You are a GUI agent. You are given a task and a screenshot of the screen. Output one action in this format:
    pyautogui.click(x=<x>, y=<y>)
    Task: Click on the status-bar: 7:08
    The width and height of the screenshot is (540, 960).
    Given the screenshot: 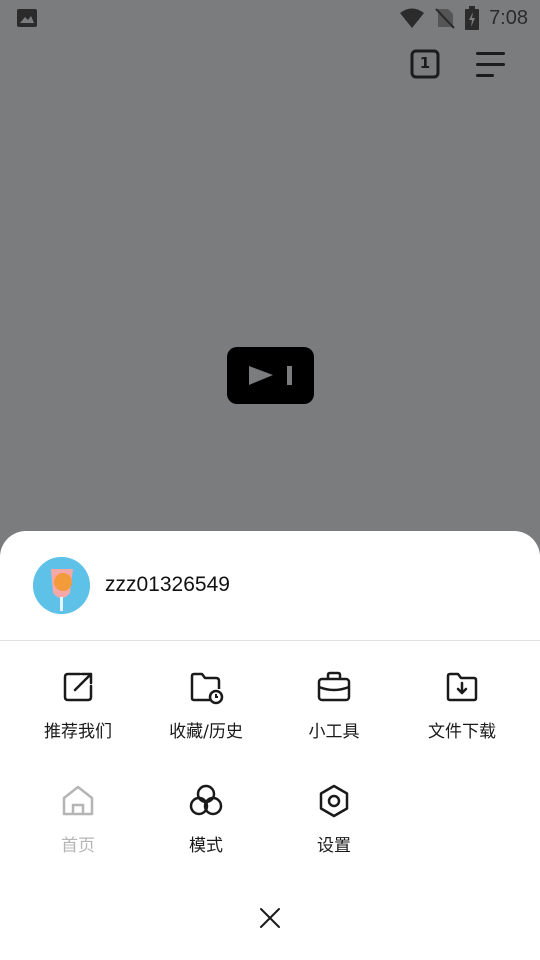 What is the action you would take?
    pyautogui.click(x=270, y=18)
    